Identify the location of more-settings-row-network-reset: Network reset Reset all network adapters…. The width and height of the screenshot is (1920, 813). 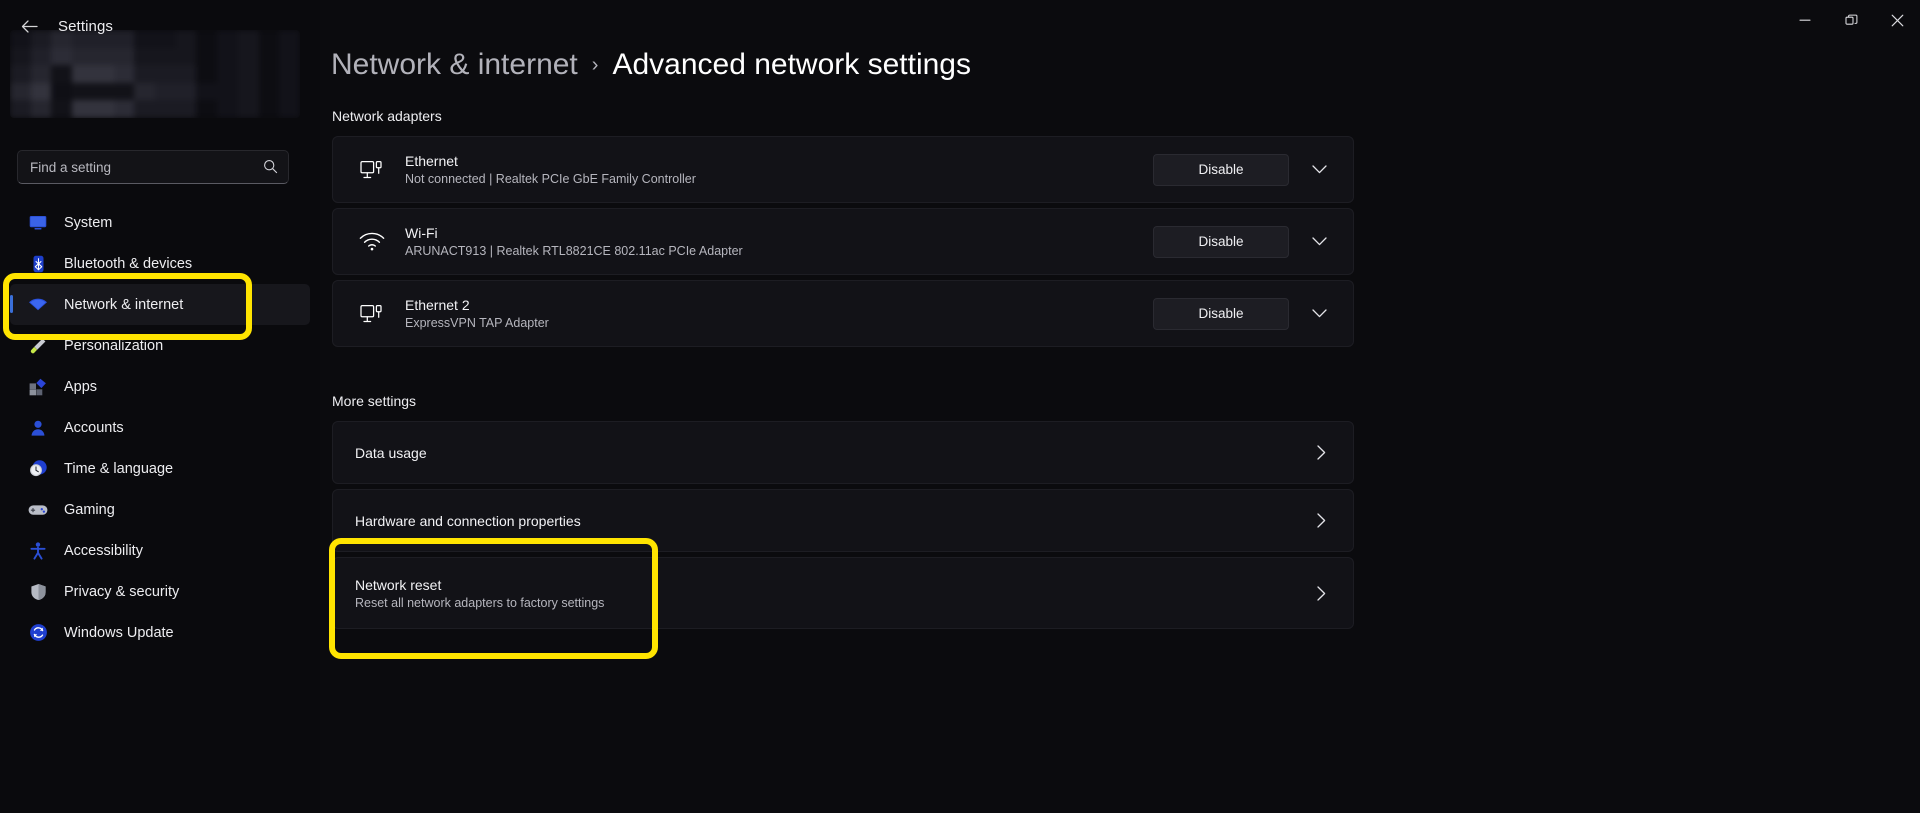
(843, 593).